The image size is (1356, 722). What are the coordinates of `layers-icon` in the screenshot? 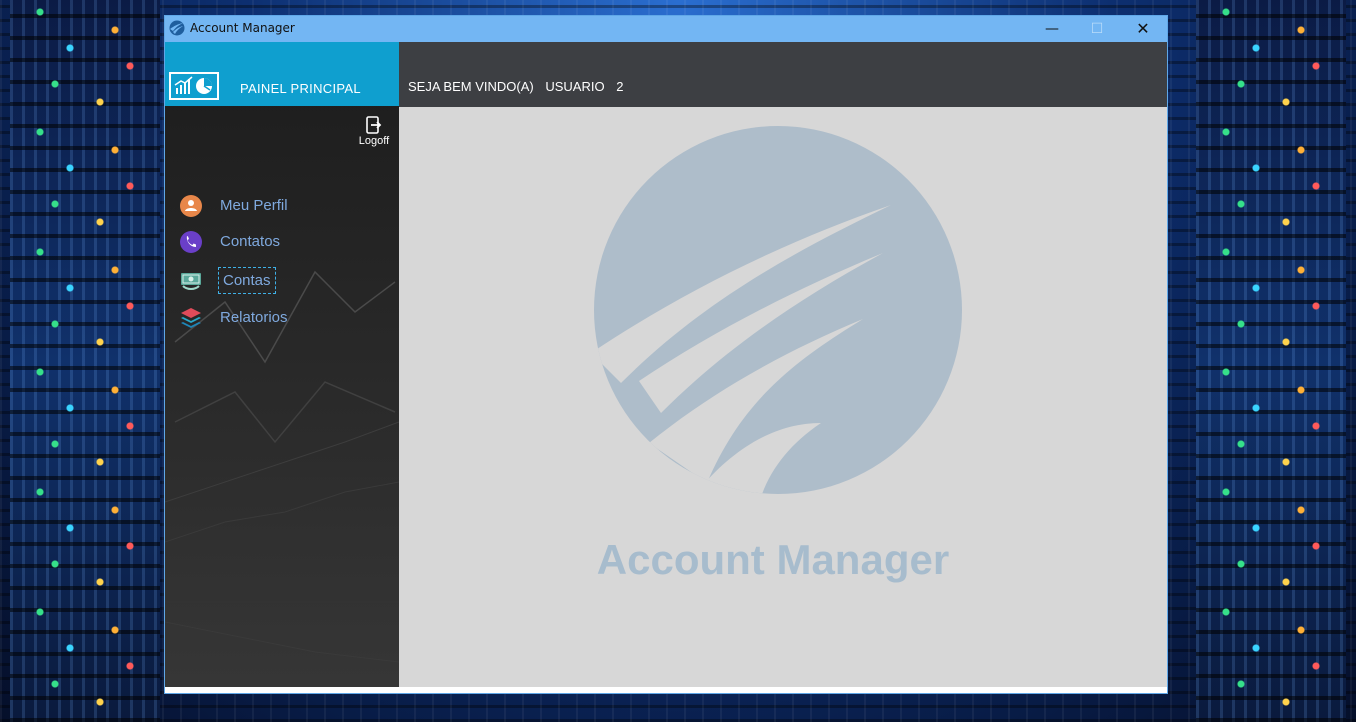 It's located at (191, 318).